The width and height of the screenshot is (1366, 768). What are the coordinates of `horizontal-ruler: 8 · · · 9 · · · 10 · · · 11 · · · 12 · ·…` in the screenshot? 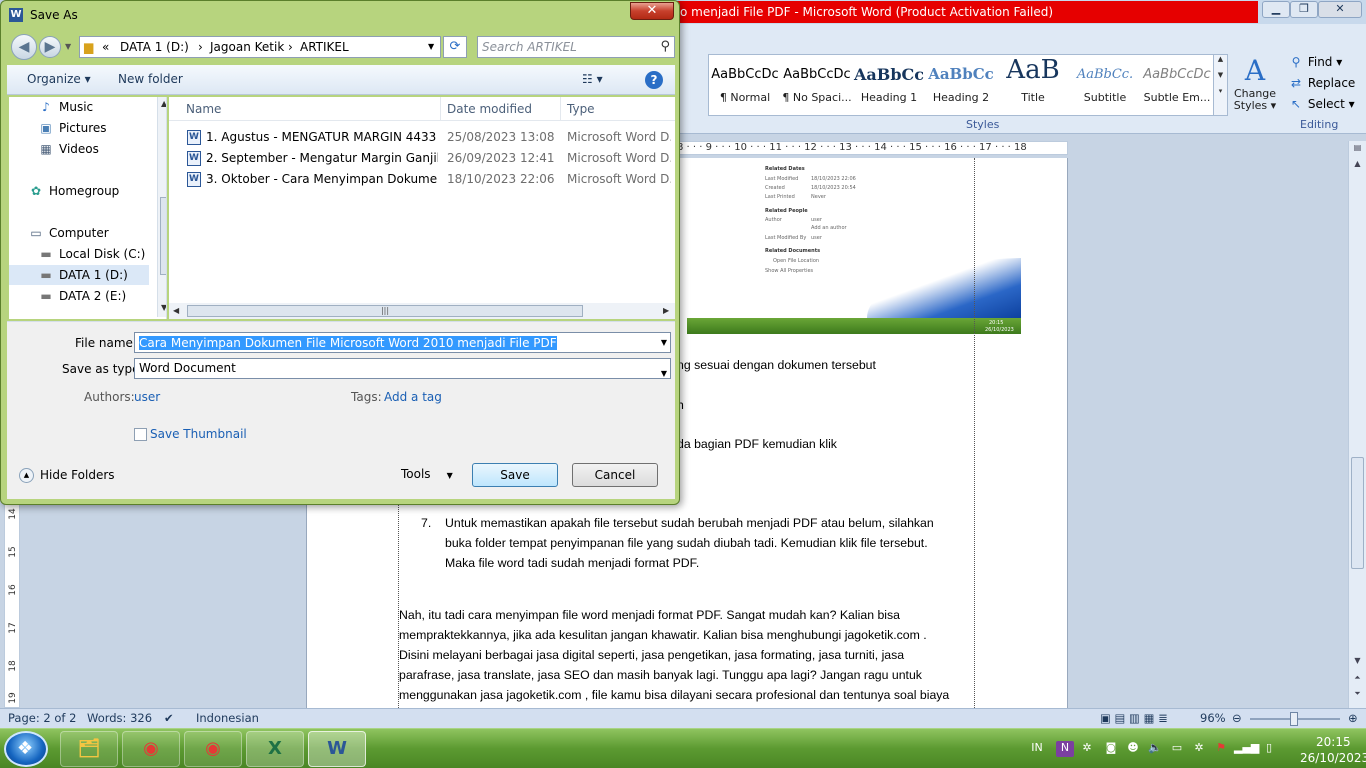 It's located at (872, 148).